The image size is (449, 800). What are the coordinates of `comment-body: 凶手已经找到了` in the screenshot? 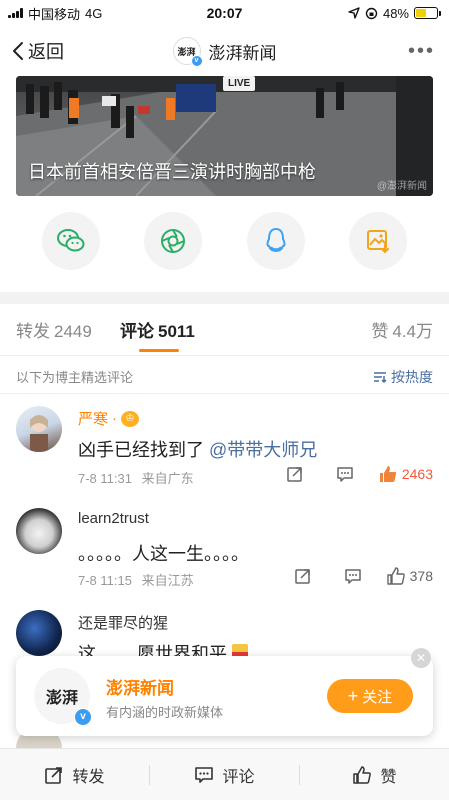 It's located at (141, 450).